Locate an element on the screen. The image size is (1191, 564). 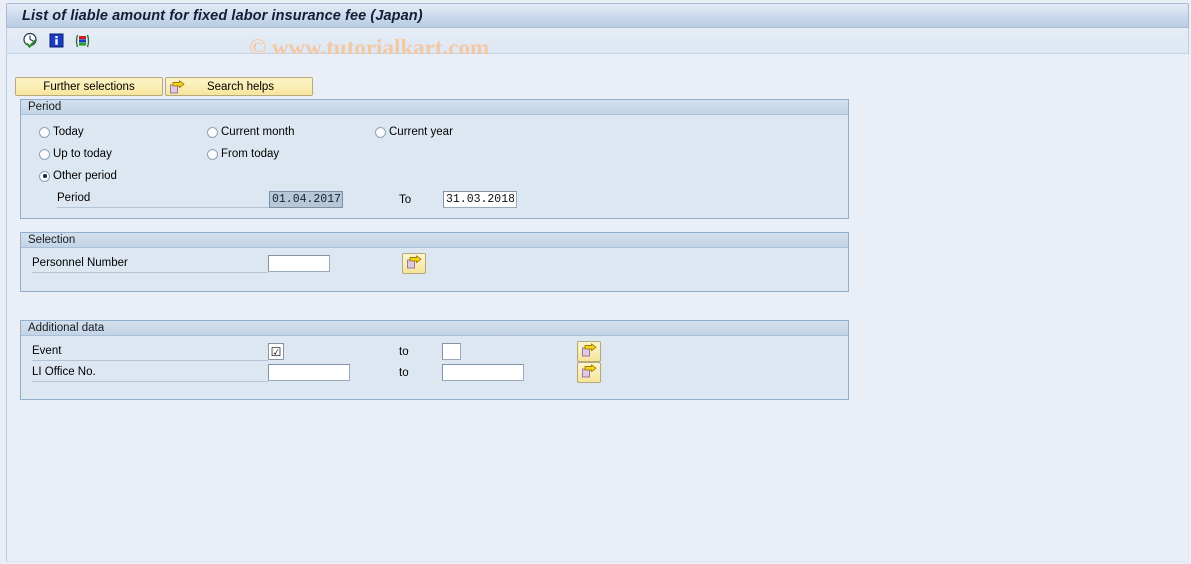
radio-current-year-indicator is located at coordinates (380, 132).